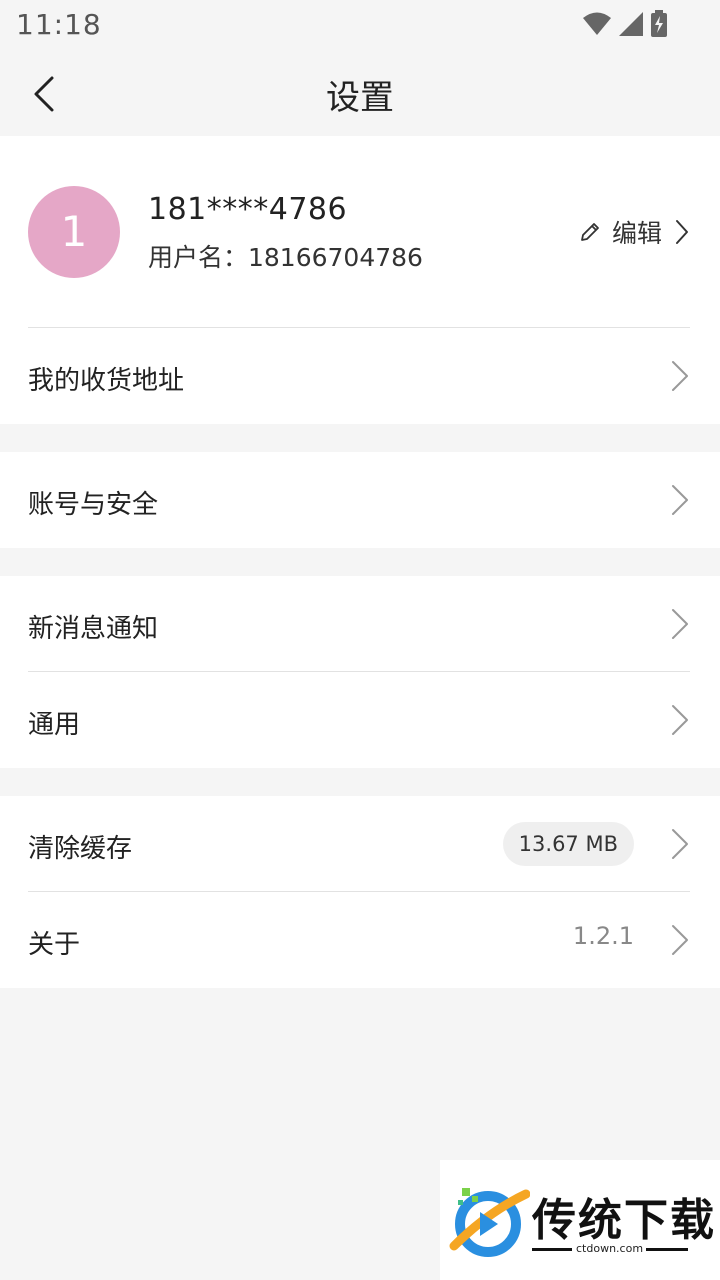 The image size is (720, 1280). What do you see at coordinates (74, 232) in the screenshot?
I see `avatar: 1` at bounding box center [74, 232].